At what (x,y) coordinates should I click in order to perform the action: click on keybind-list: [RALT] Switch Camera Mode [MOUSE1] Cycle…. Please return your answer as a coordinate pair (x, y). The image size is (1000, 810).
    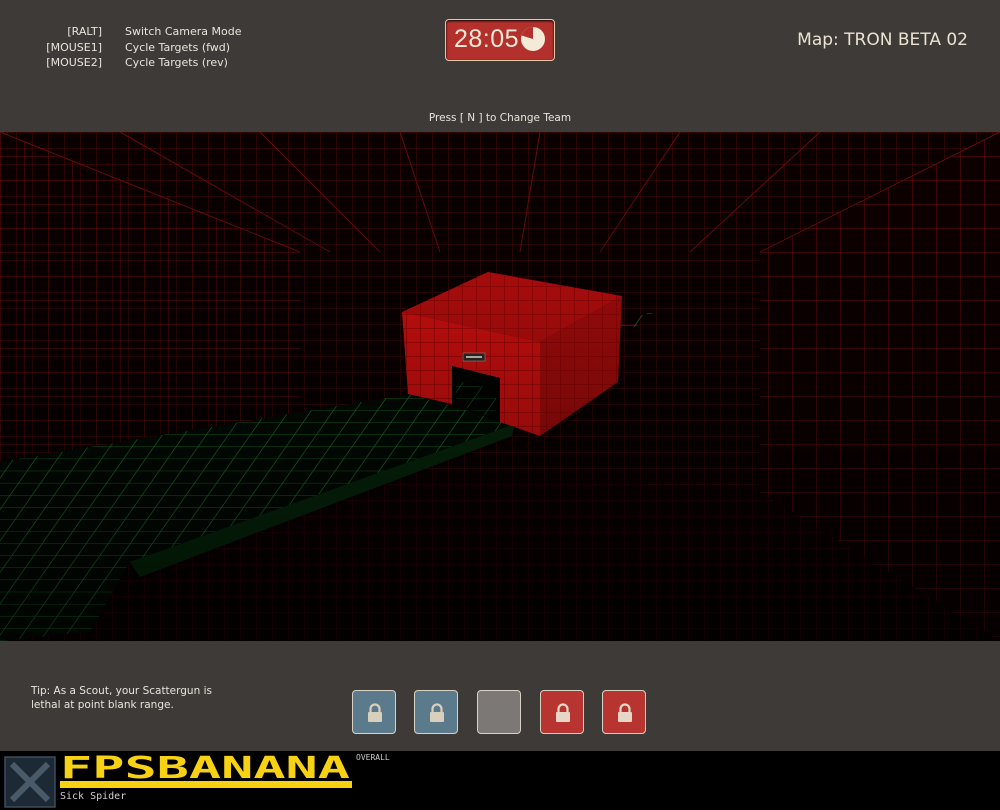
    Looking at the image, I should click on (141, 47).